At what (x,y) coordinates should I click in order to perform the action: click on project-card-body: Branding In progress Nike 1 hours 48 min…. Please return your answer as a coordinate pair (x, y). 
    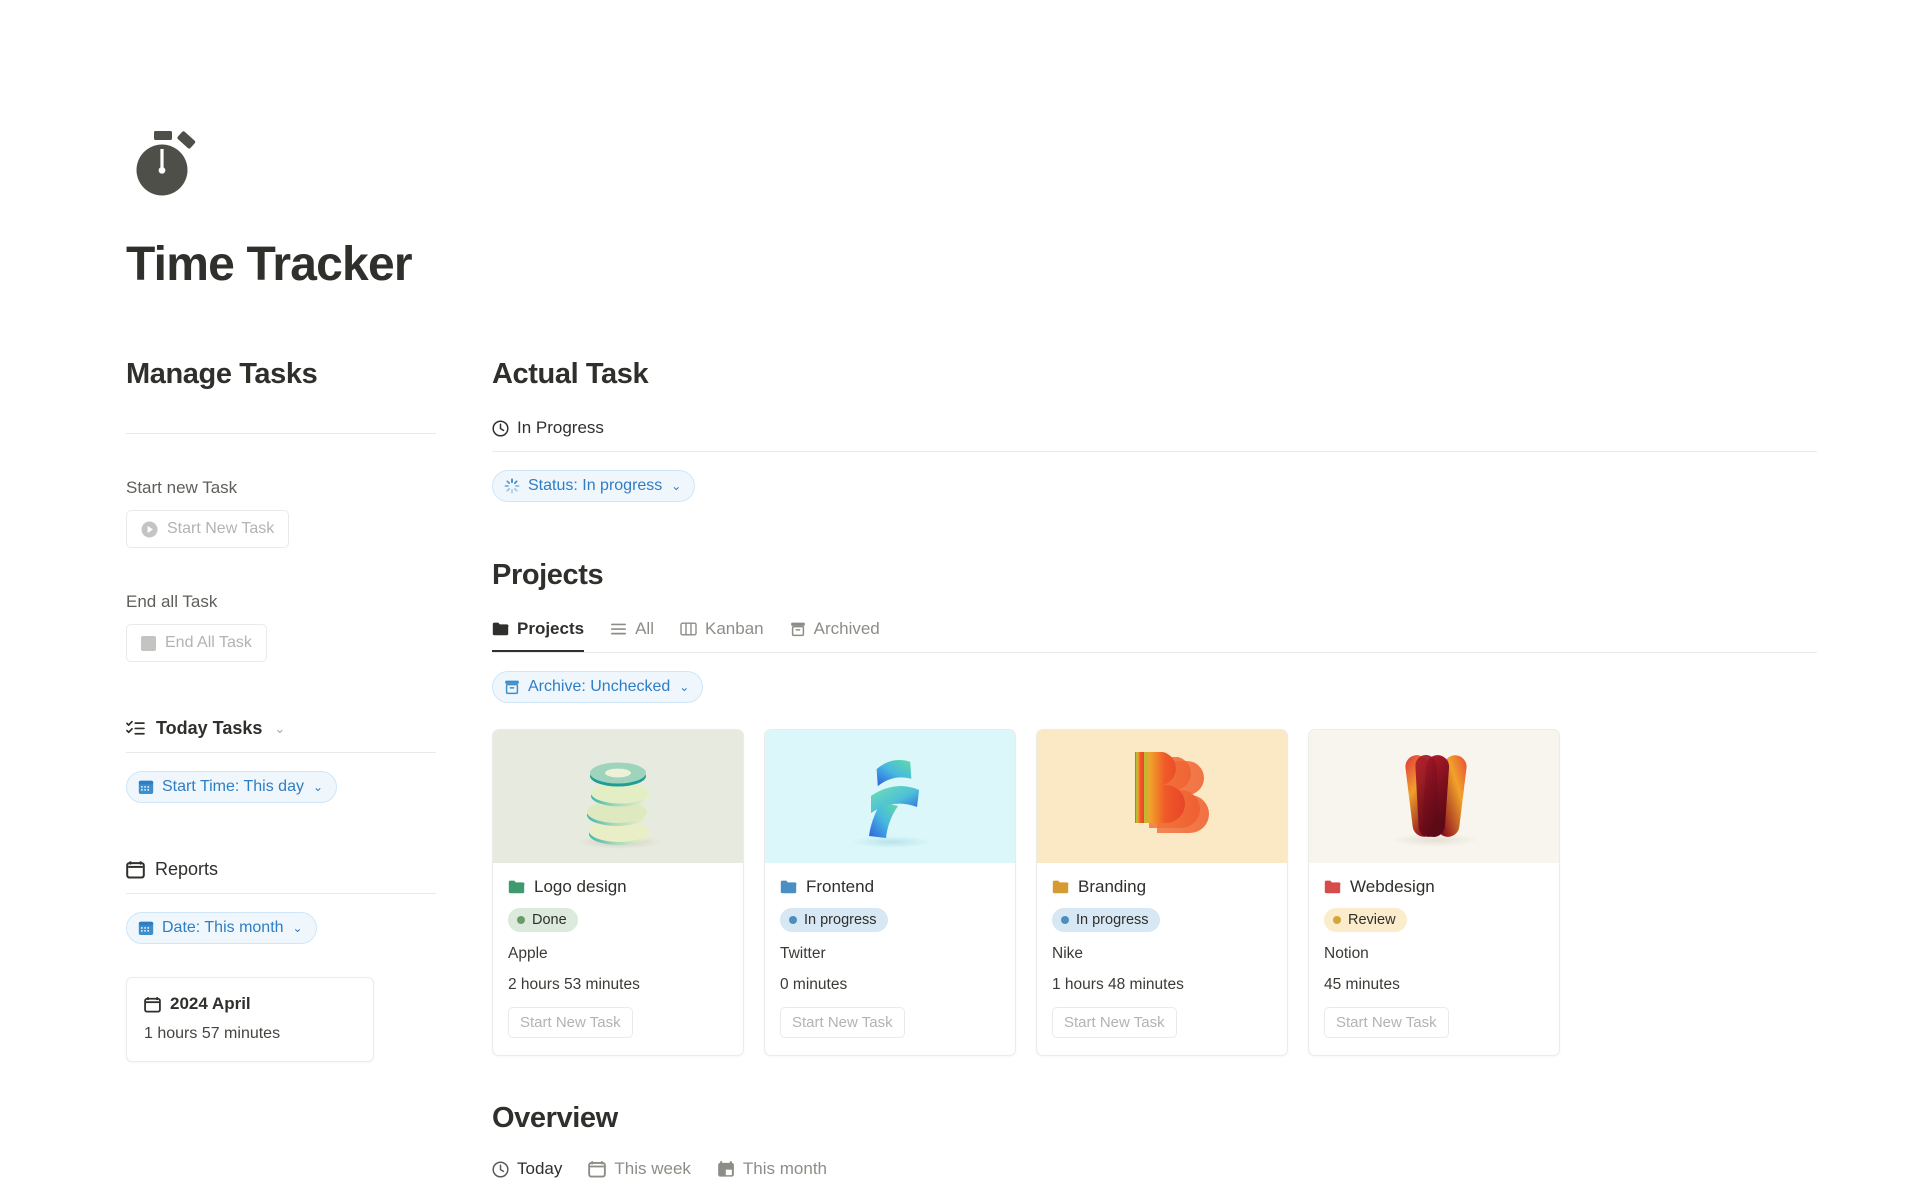
    Looking at the image, I should click on (1162, 959).